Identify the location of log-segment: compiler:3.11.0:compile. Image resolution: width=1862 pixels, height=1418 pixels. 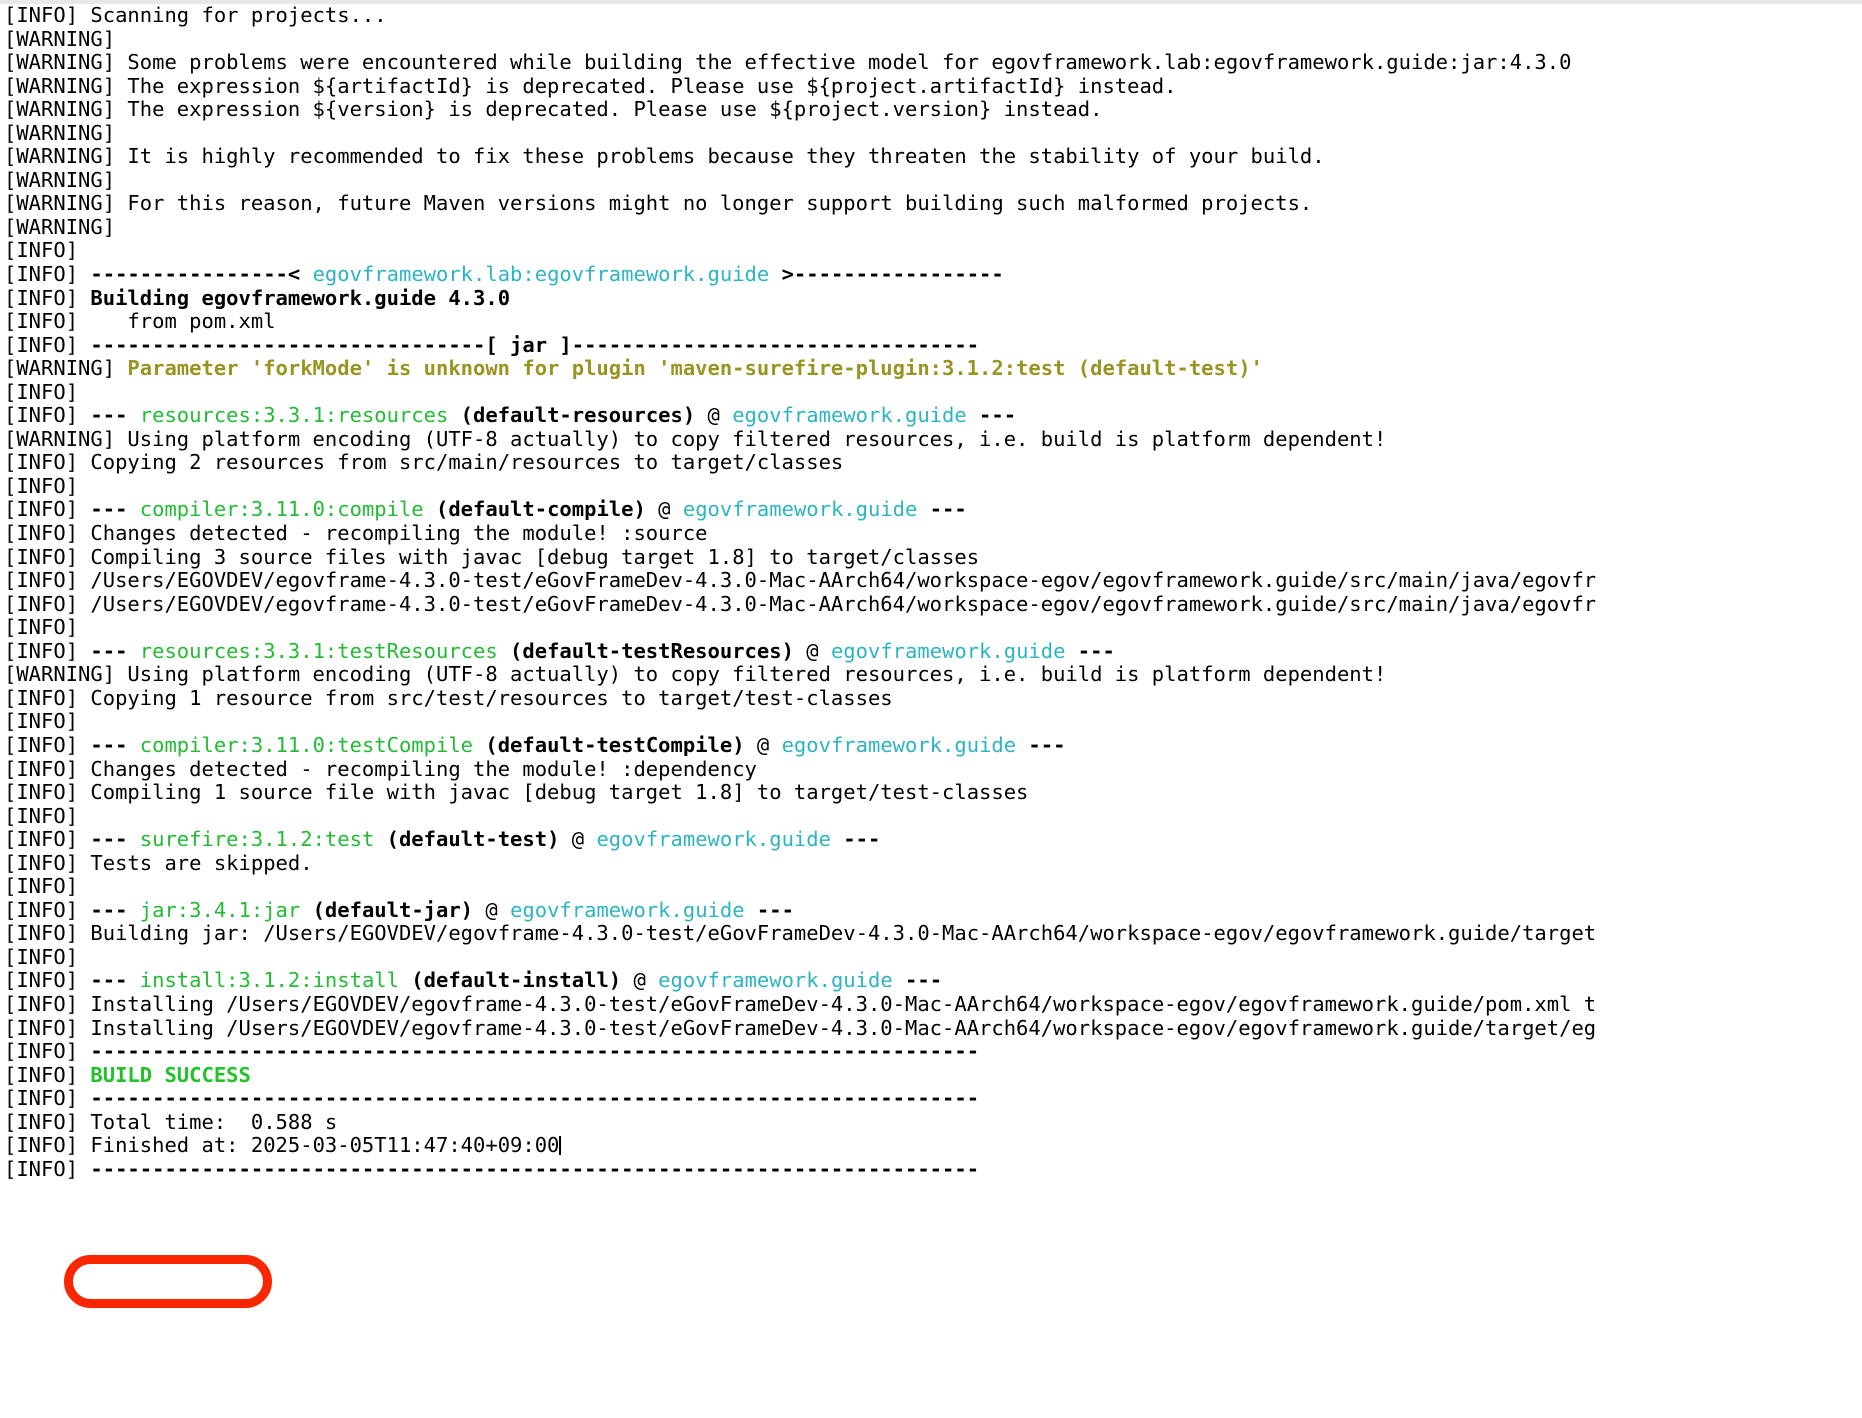
(281, 510).